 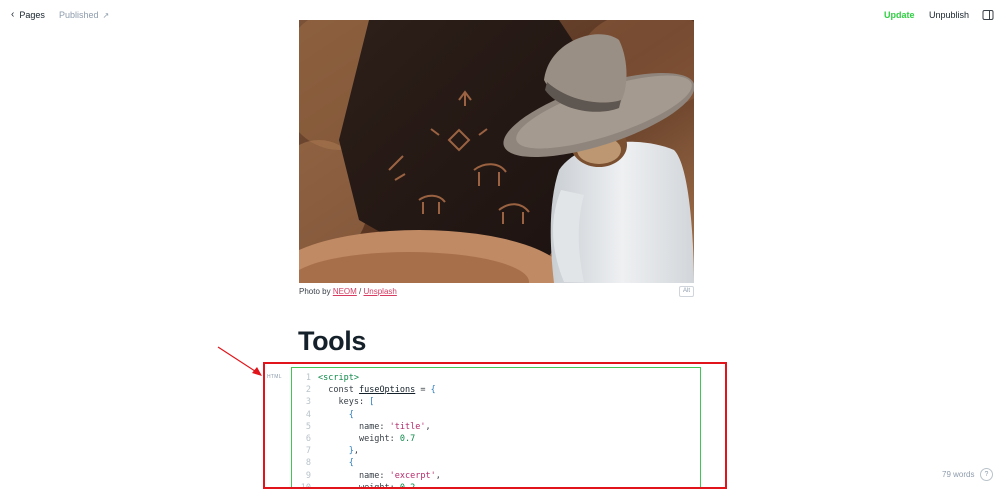 What do you see at coordinates (239, 361) in the screenshot?
I see `annotation-arrow-icon` at bounding box center [239, 361].